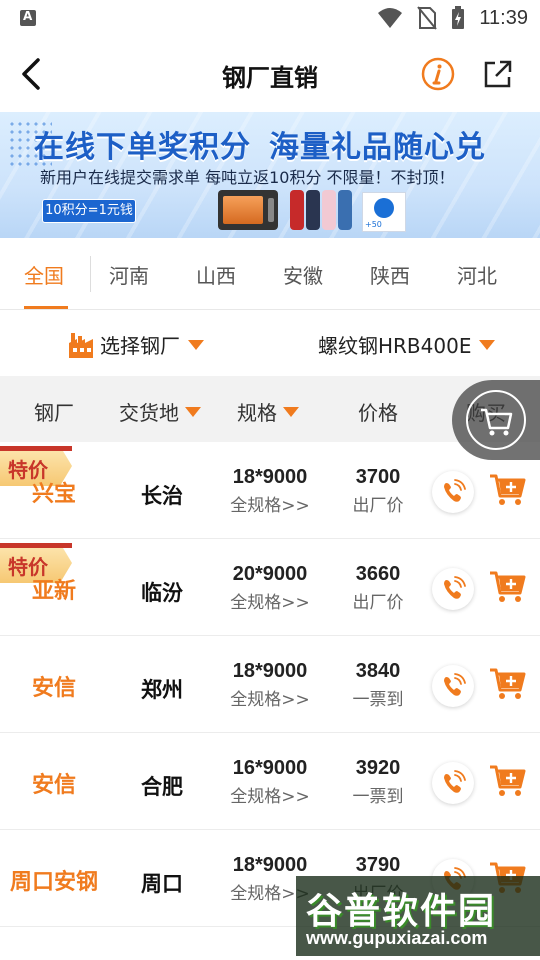 The image size is (540, 960). Describe the element at coordinates (378, 865) in the screenshot. I see `price-value: 3790` at that location.